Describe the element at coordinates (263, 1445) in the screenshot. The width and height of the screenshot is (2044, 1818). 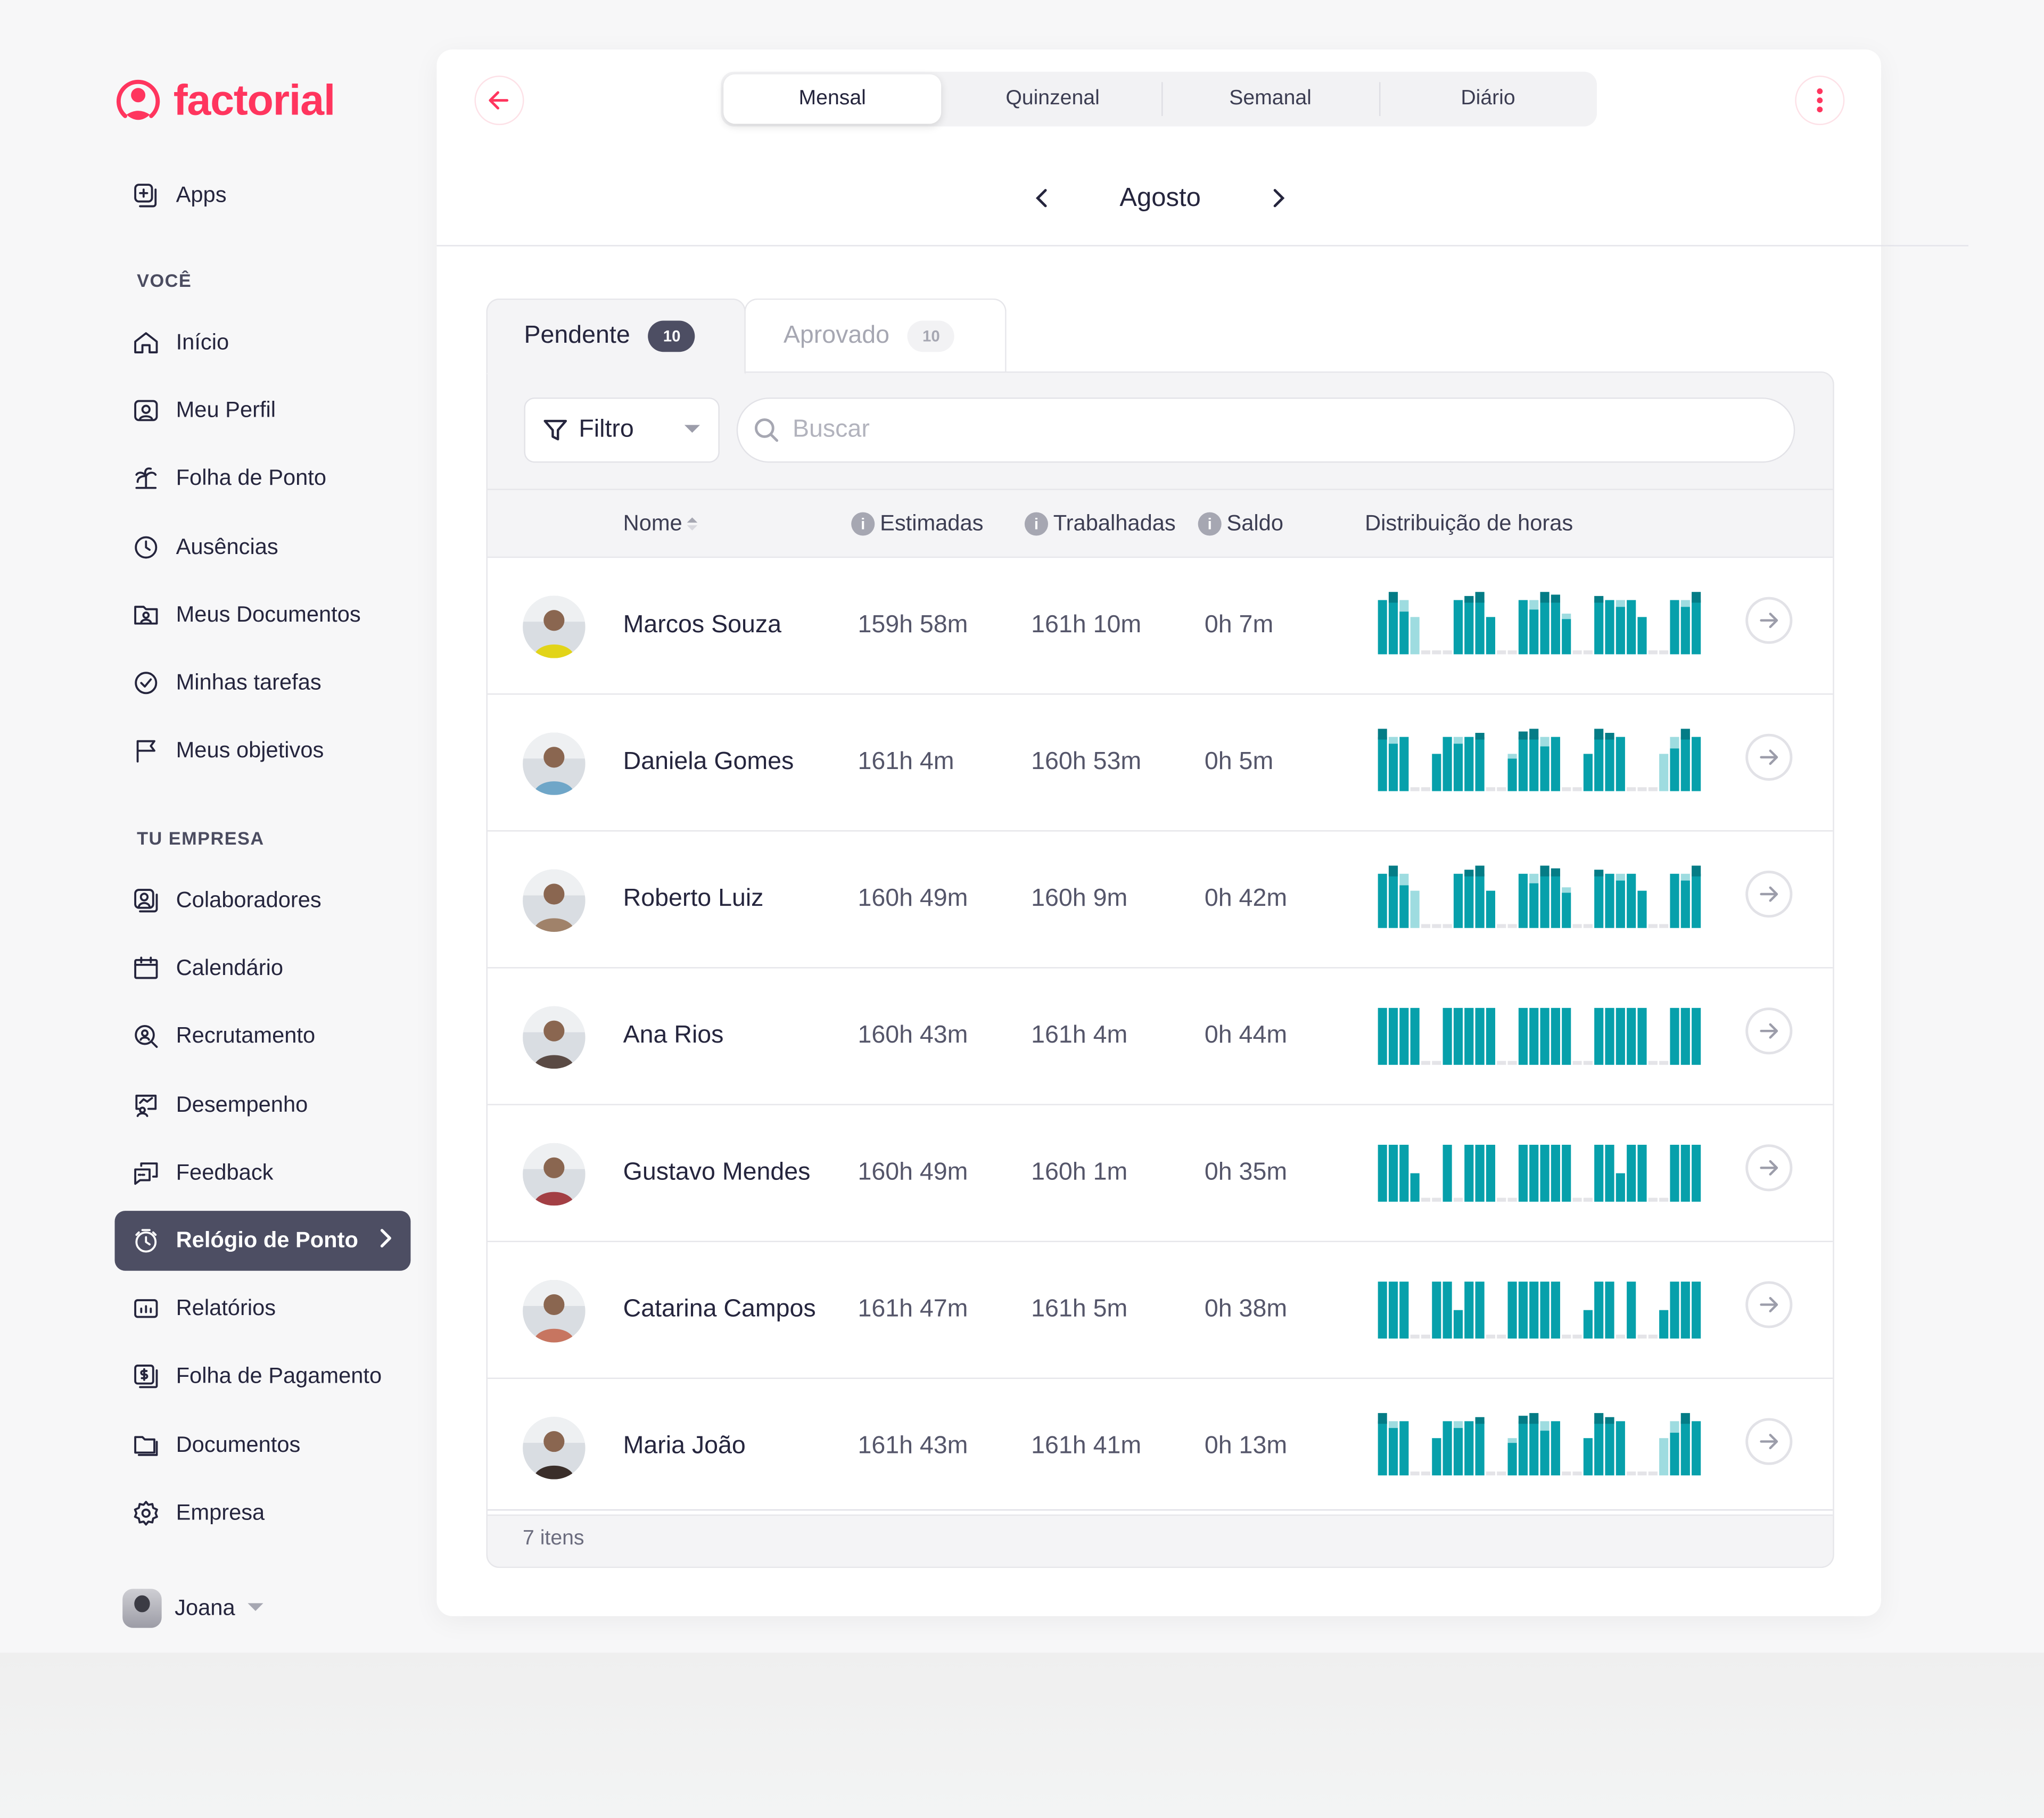
I see `sidebar-item-documentos: Documentos` at that location.